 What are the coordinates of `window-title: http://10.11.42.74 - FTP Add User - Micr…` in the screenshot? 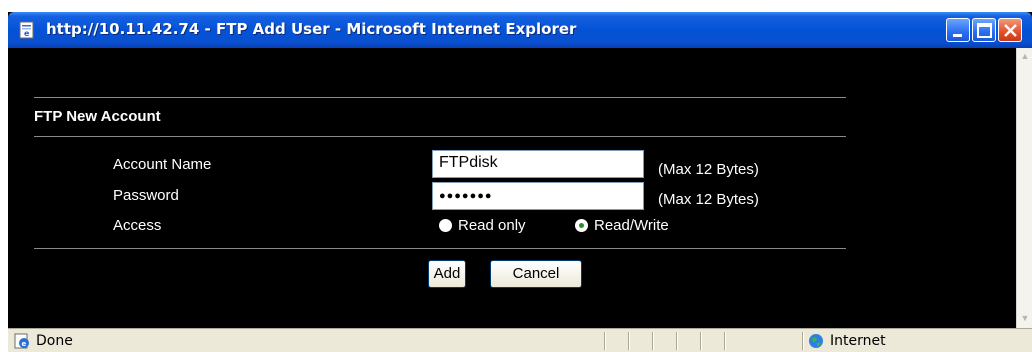 It's located at (311, 29).